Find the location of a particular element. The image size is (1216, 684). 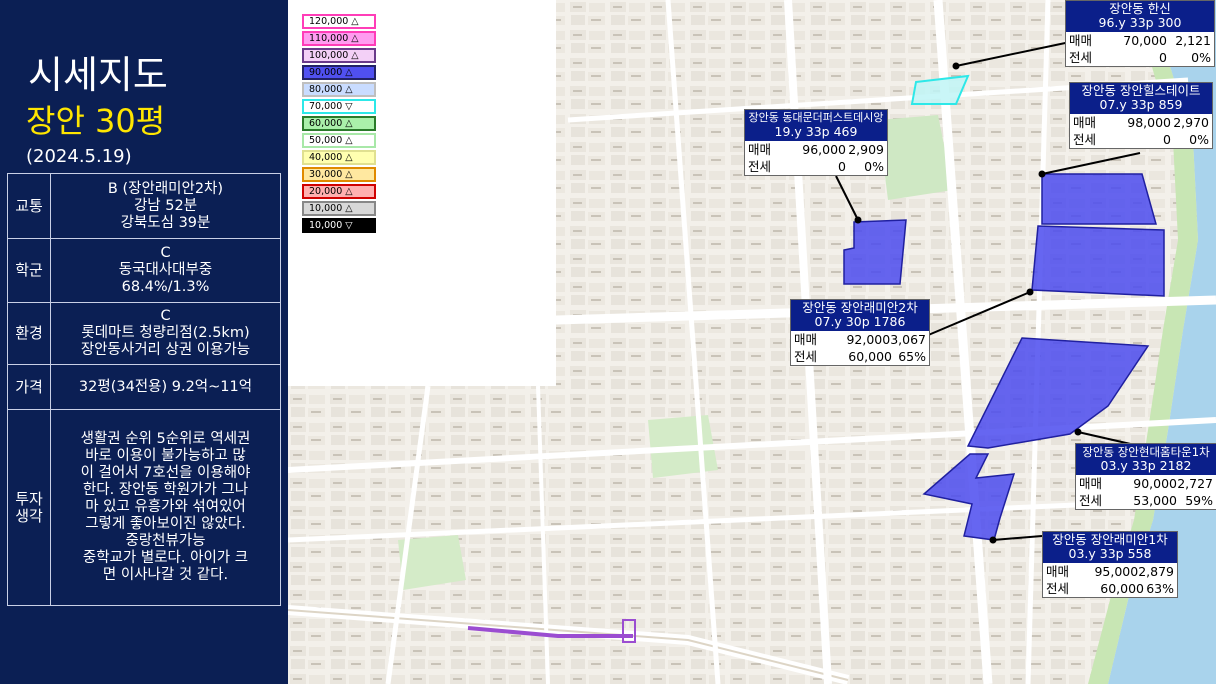

label-cell: 2,970 is located at coordinates (1191, 122).